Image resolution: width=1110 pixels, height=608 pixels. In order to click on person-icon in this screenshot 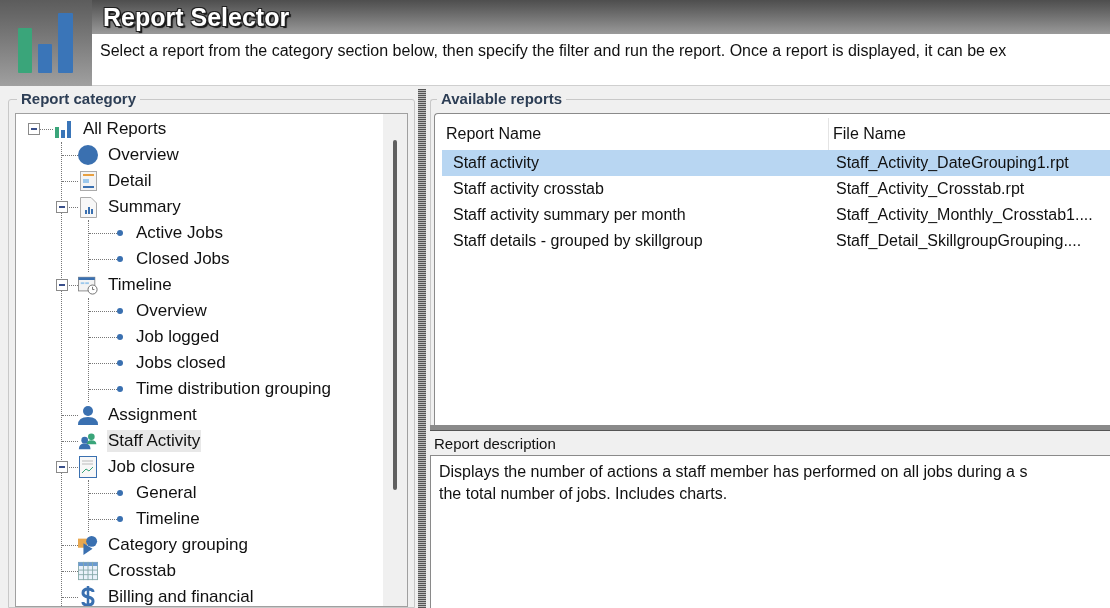, I will do `click(88, 415)`.